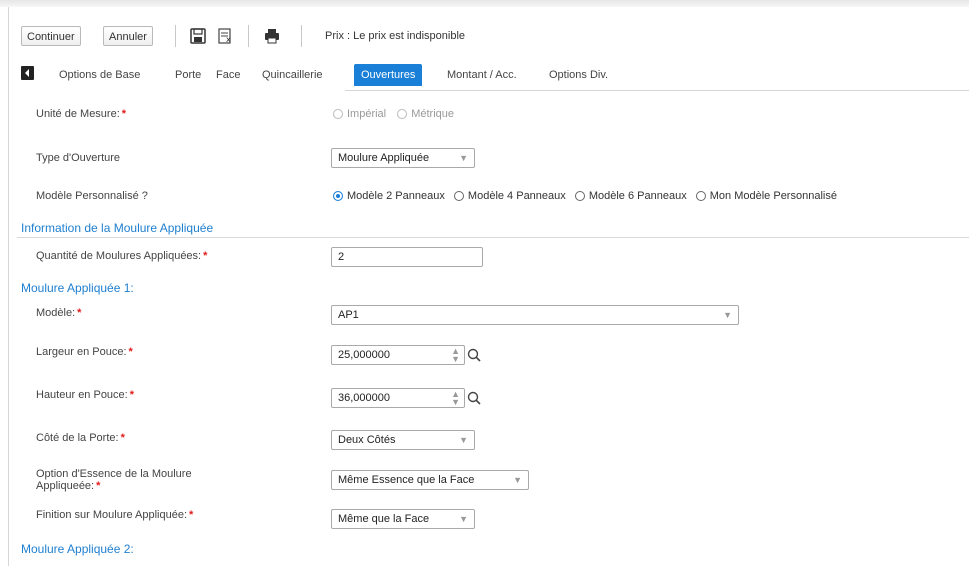 The height and width of the screenshot is (566, 969). I want to click on opening-type-value: Moulure Appliquée, so click(384, 158).